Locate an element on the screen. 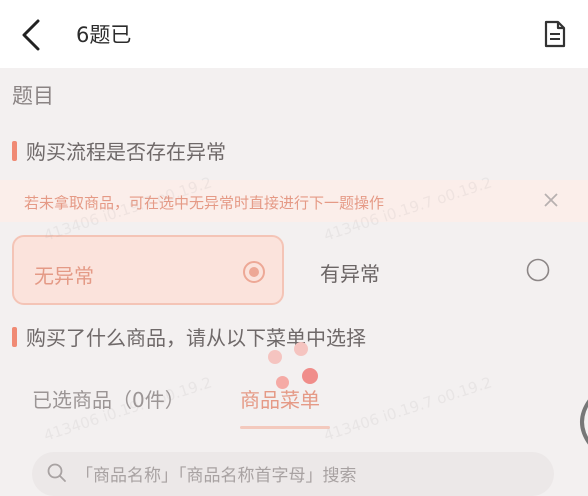 The image size is (588, 496). back-button is located at coordinates (31, 35).